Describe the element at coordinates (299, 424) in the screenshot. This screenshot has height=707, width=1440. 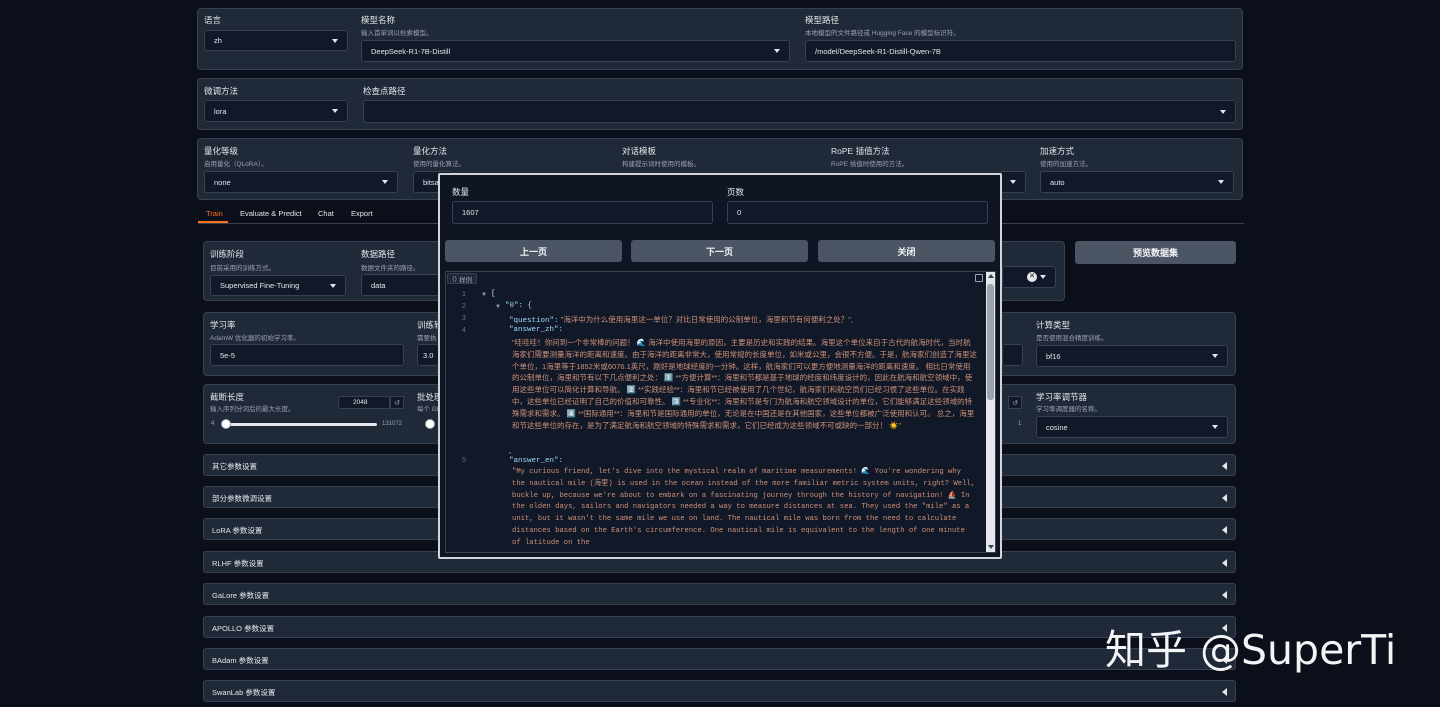
I see `cutoff-slider` at that location.